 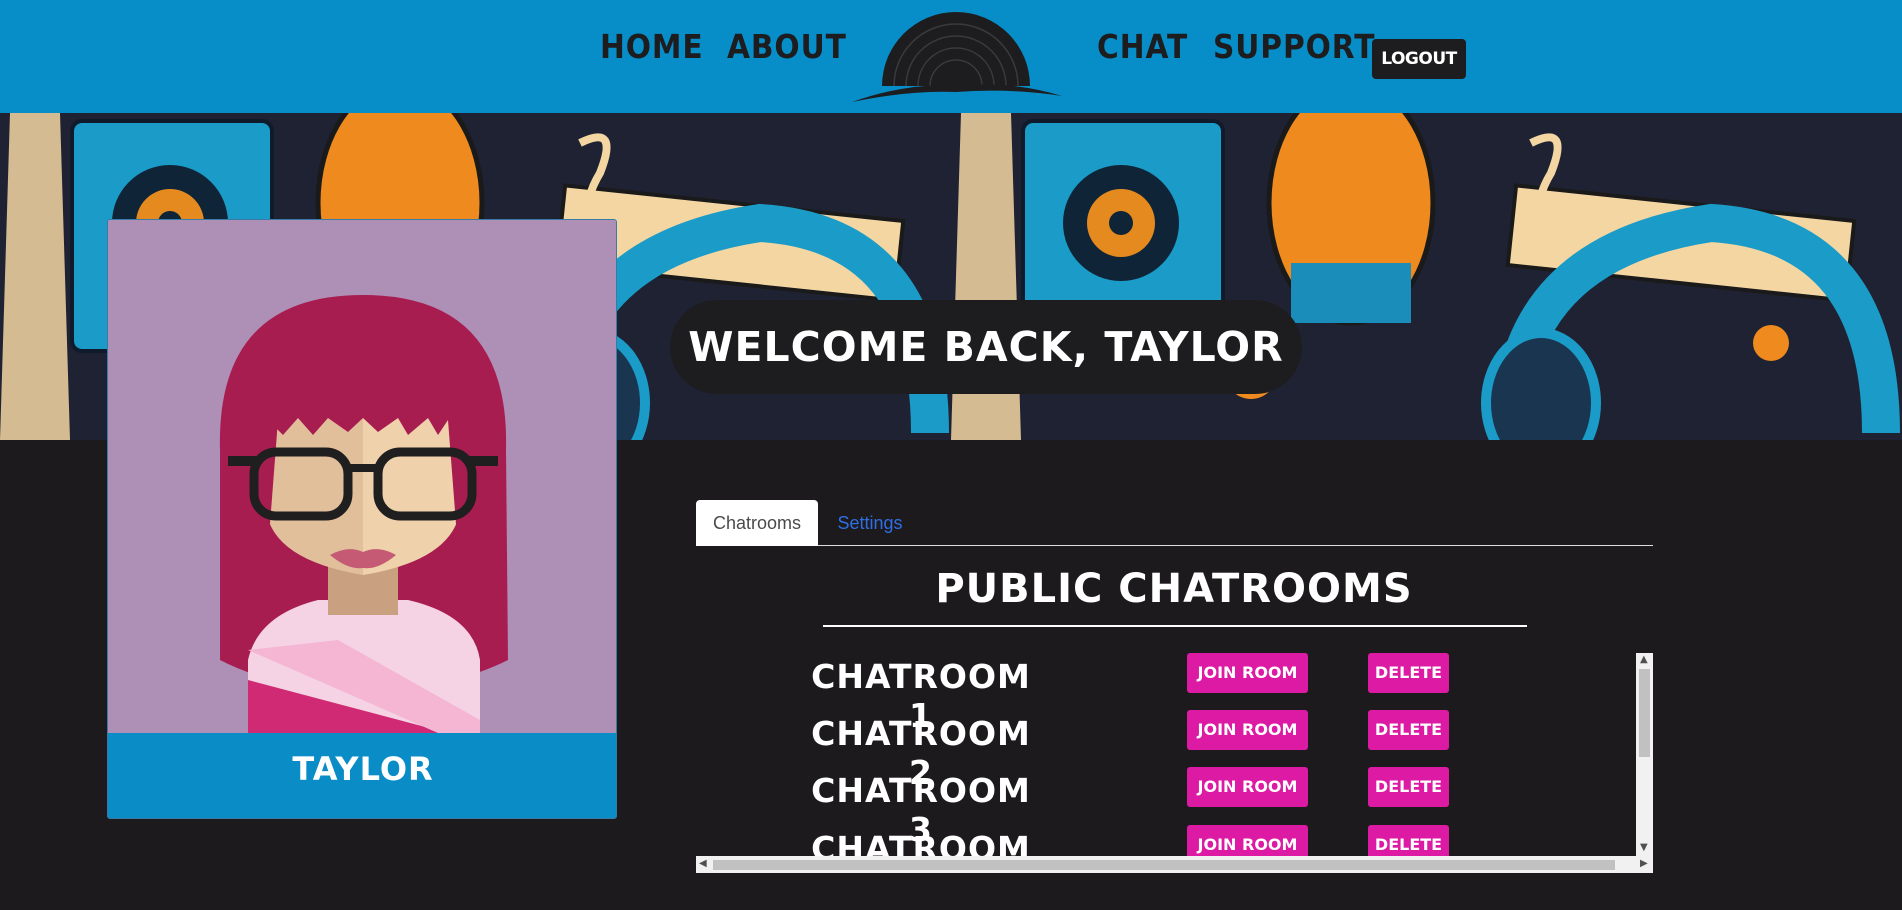 I want to click on nav-about-link: ABOUT, so click(x=787, y=46).